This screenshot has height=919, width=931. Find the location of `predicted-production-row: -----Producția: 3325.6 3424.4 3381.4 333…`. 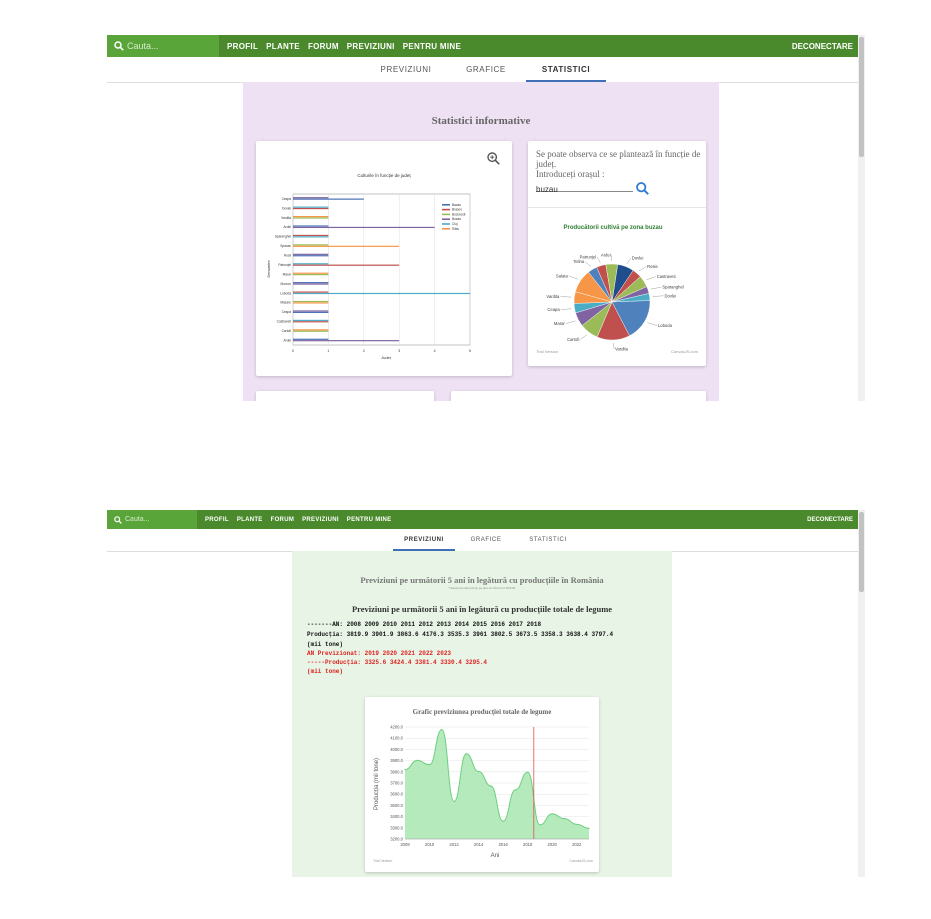

predicted-production-row: -----Producția: 3325.6 3424.4 3381.4 333… is located at coordinates (397, 662).